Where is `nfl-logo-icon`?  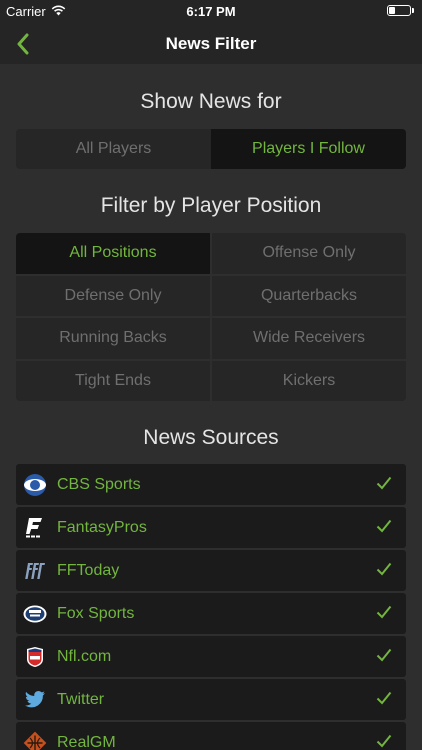
nfl-logo-icon is located at coordinates (35, 657).